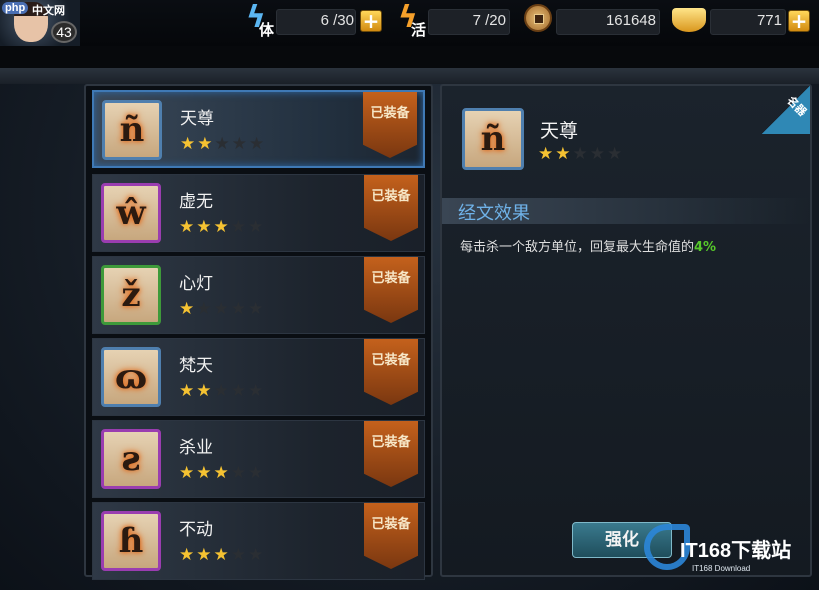 Image resolution: width=819 pixels, height=590 pixels. What do you see at coordinates (48, 10) in the screenshot?
I see `site-logo-cn: 中文网` at bounding box center [48, 10].